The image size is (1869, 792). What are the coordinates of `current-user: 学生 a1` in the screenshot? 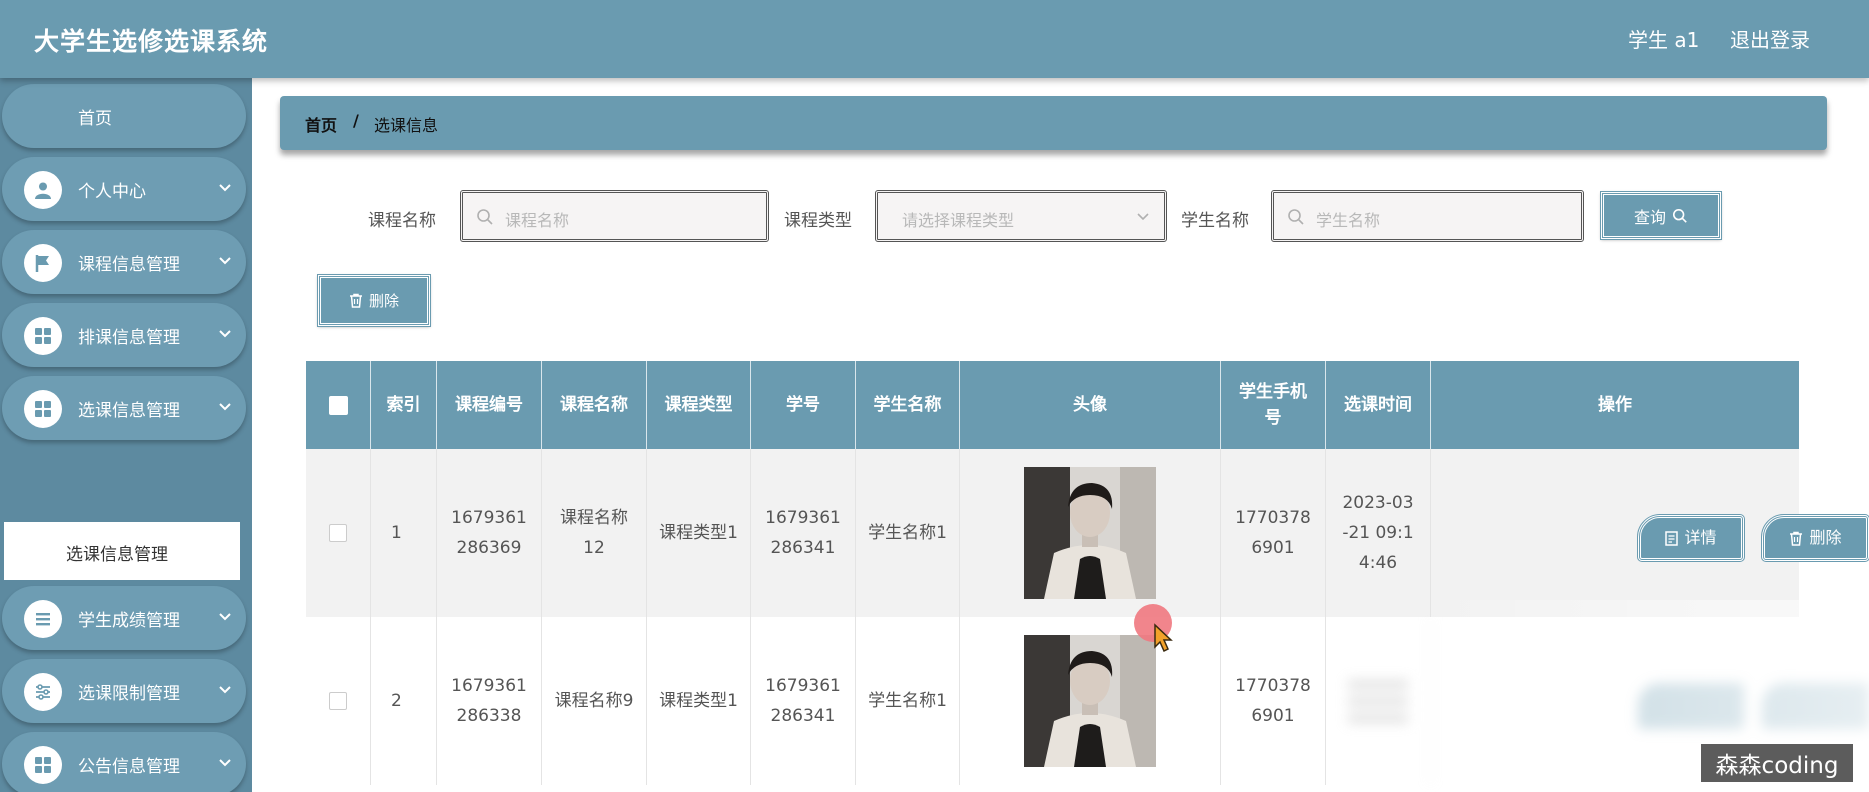 It's located at (1663, 38).